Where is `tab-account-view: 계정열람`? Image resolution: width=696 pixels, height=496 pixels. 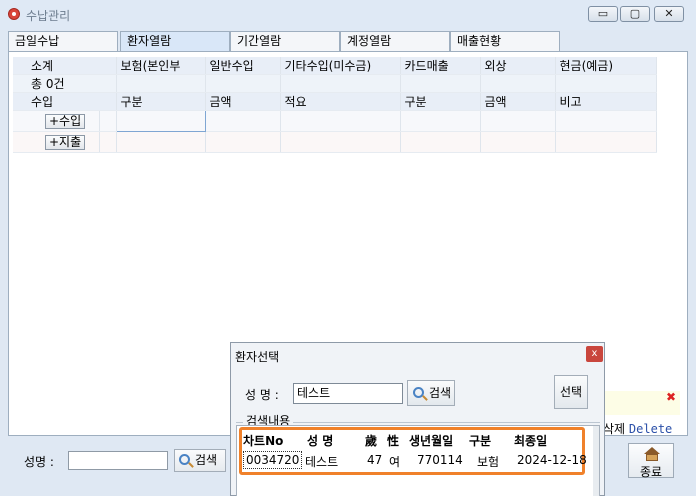
tab-account-view: 계정열람 is located at coordinates (395, 41).